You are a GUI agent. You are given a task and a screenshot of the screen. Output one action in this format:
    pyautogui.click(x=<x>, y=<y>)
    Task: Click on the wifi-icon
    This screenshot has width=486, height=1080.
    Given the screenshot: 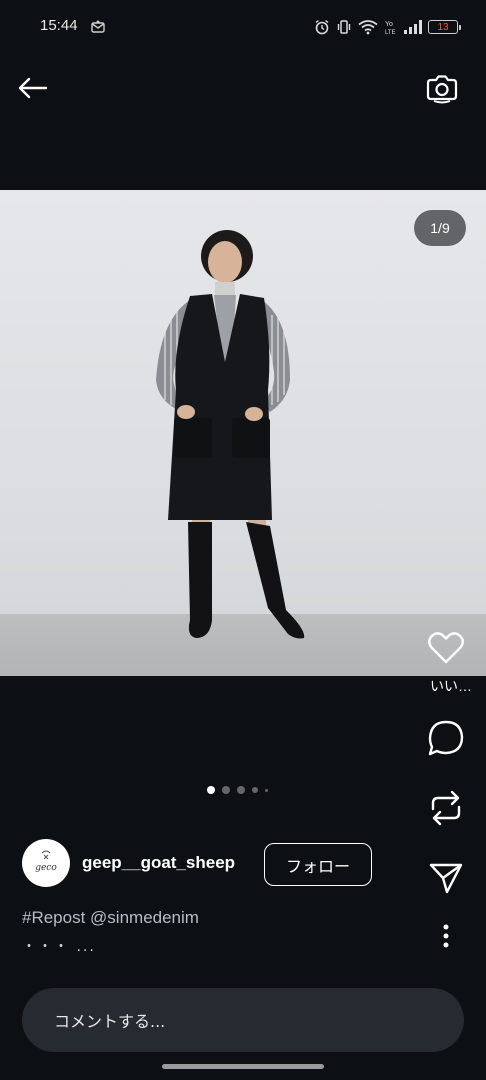 What is the action you would take?
    pyautogui.click(x=368, y=27)
    